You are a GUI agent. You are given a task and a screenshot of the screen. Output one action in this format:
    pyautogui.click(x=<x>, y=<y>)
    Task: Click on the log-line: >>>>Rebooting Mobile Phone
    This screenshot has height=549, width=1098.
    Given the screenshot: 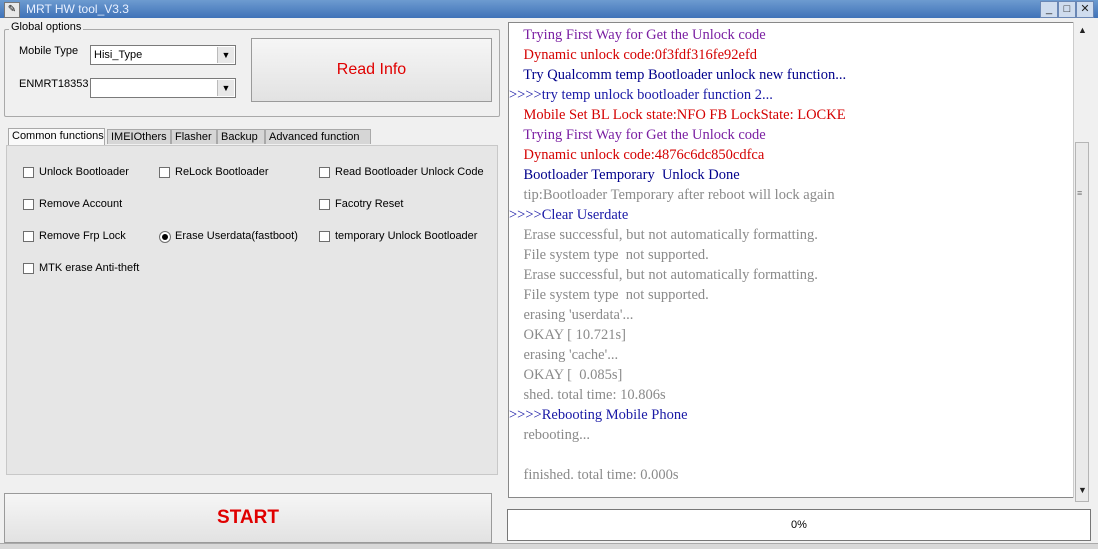 What is the action you would take?
    pyautogui.click(x=598, y=415)
    